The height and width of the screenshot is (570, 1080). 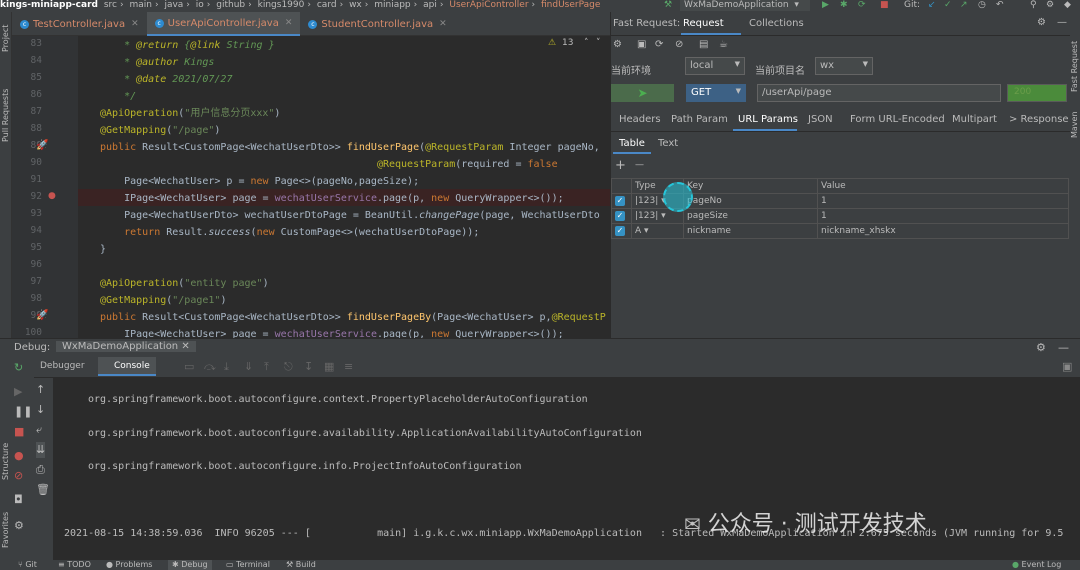 I want to click on git-commit-icon: ✓, so click(x=948, y=5).